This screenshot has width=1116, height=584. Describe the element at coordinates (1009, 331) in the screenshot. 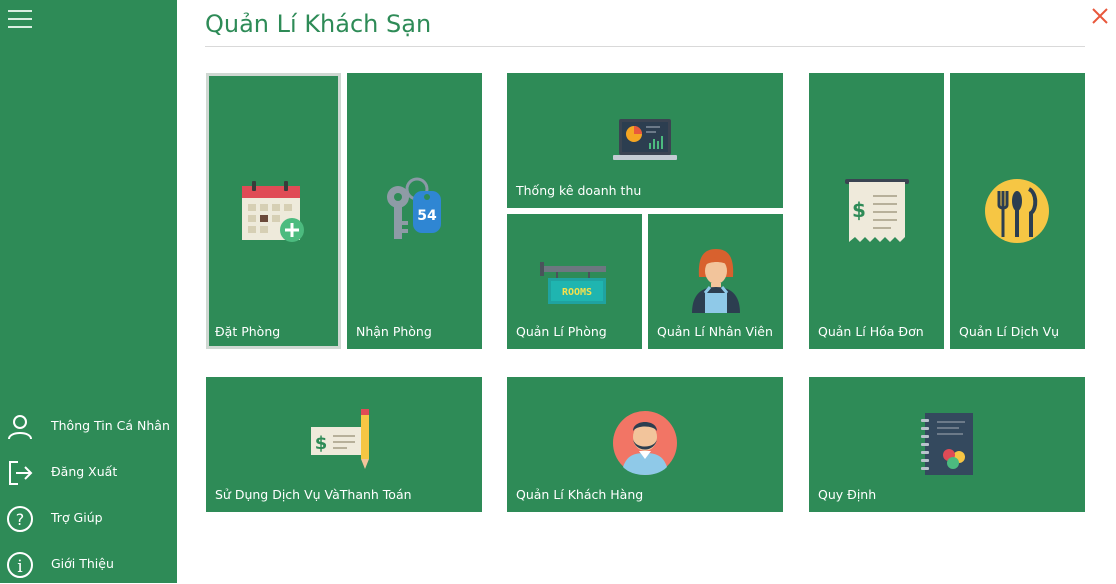

I see `tile-label: Quản Lí Dịch Vụ` at that location.